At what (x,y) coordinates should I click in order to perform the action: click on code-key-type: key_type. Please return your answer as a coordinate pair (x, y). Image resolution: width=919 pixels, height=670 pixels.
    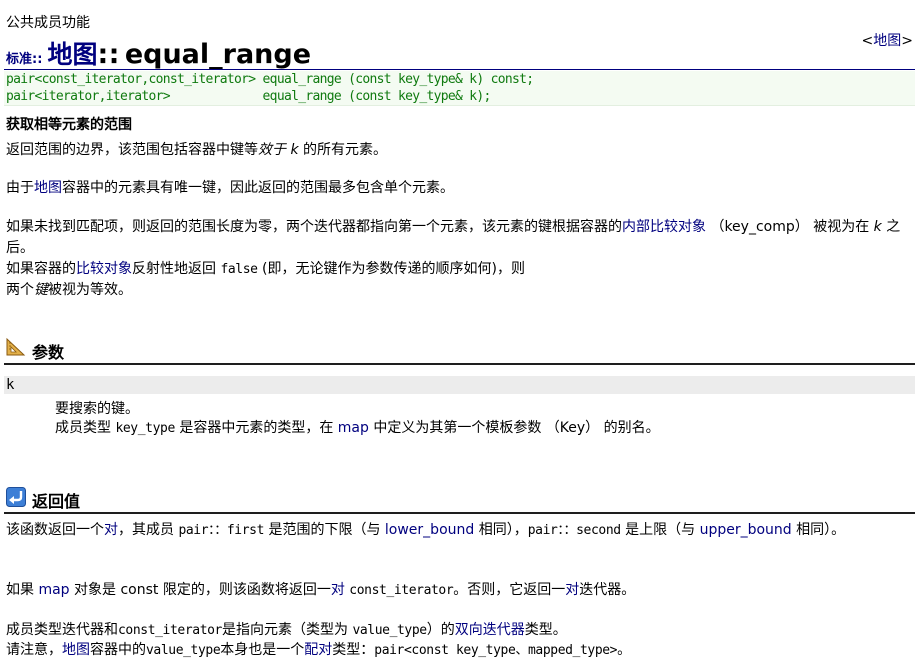
    Looking at the image, I should click on (145, 428).